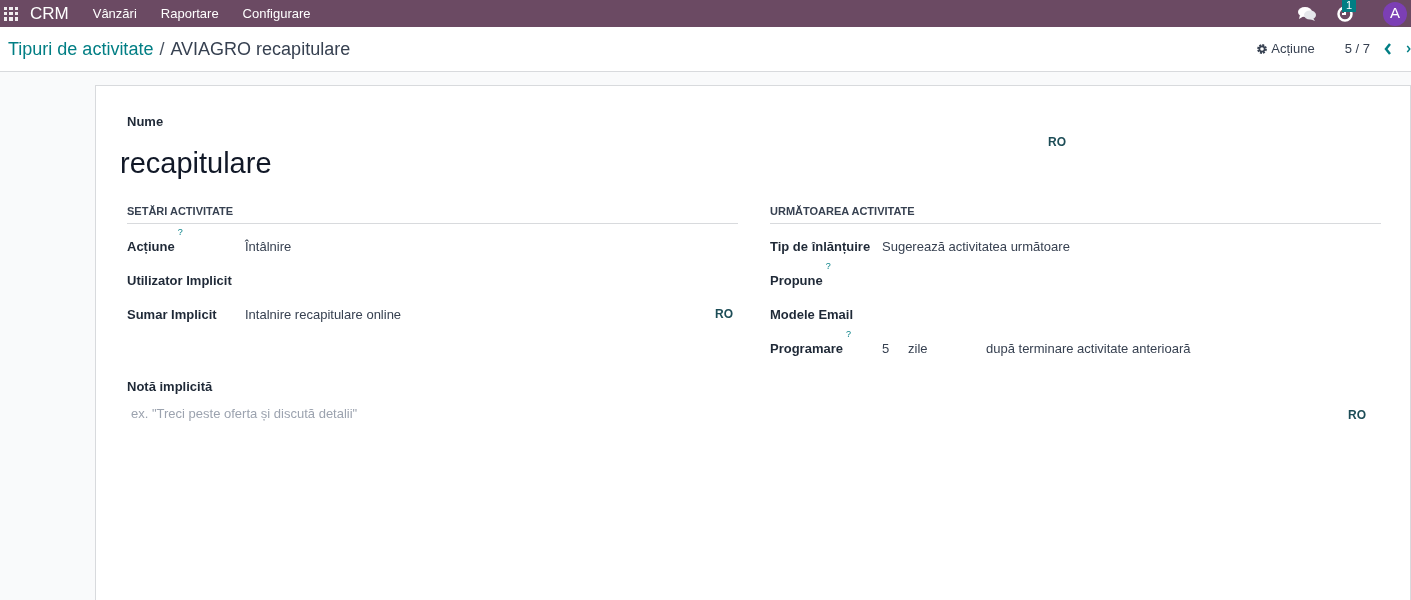 This screenshot has height=600, width=1411. Describe the element at coordinates (1075, 213) in the screenshot. I see `group-title: URMĂTOAREA ACTIVITATE` at that location.